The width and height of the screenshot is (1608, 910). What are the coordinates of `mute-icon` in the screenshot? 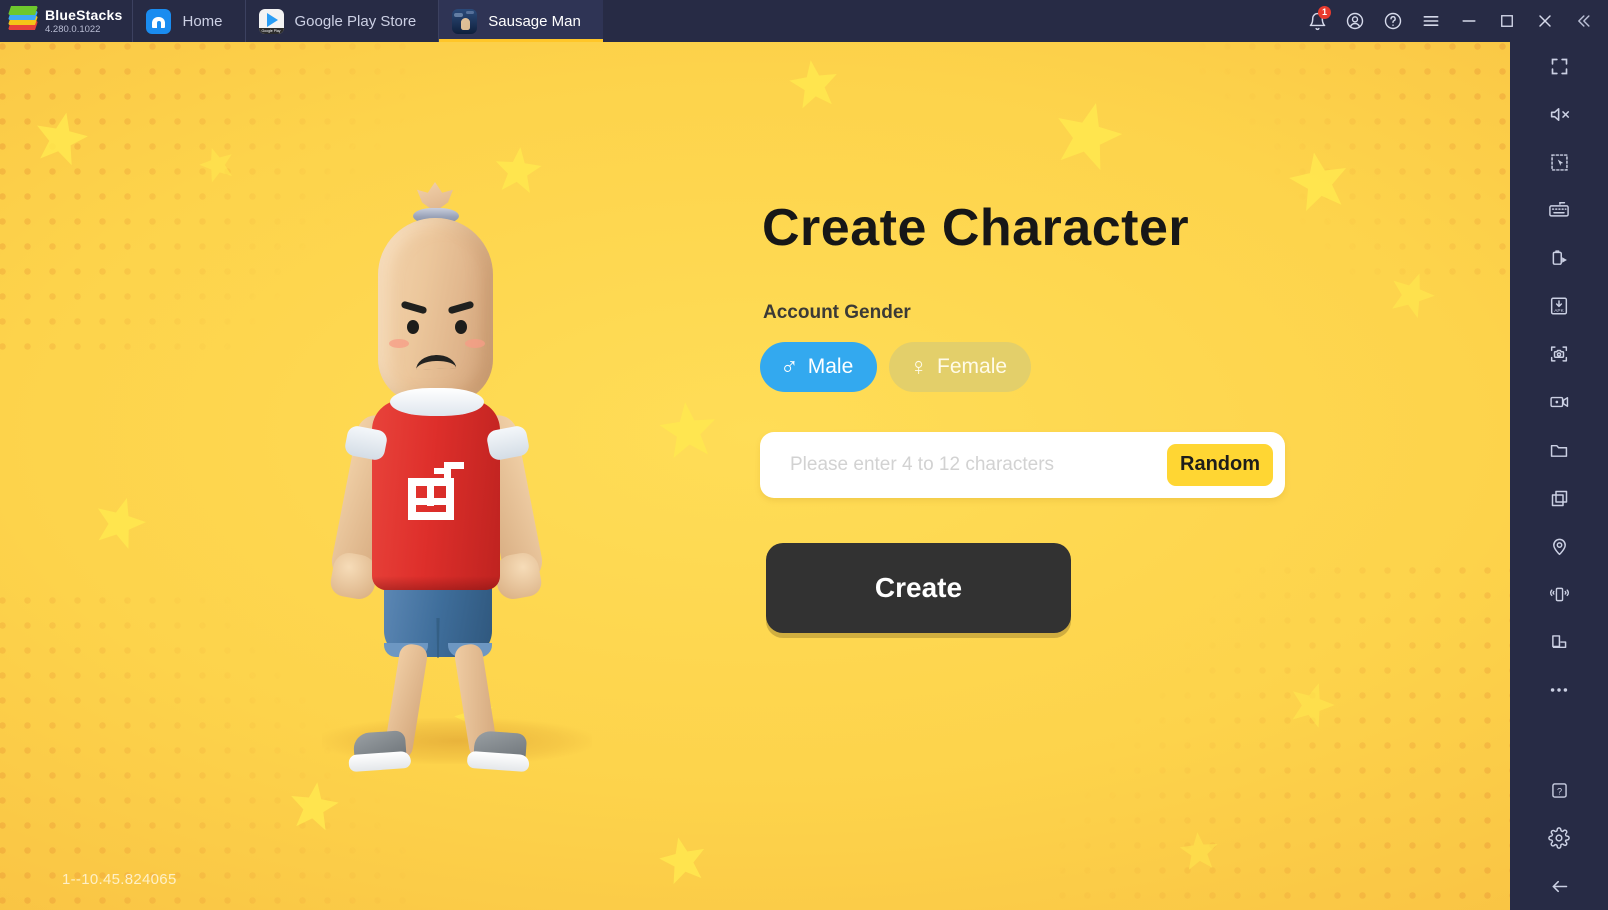 It's located at (1559, 114).